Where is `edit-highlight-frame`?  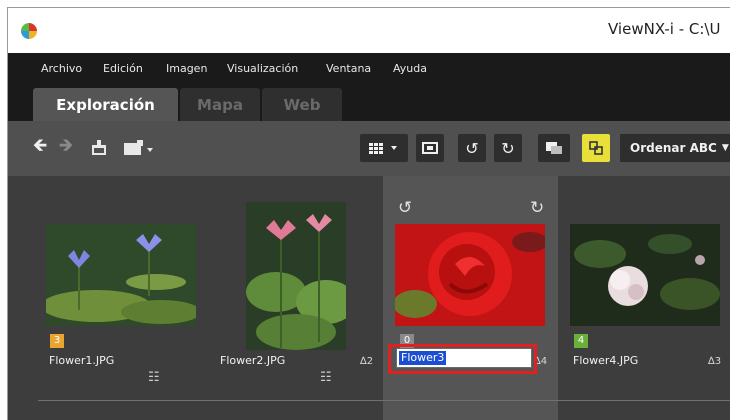
edit-highlight-frame is located at coordinates (462, 359).